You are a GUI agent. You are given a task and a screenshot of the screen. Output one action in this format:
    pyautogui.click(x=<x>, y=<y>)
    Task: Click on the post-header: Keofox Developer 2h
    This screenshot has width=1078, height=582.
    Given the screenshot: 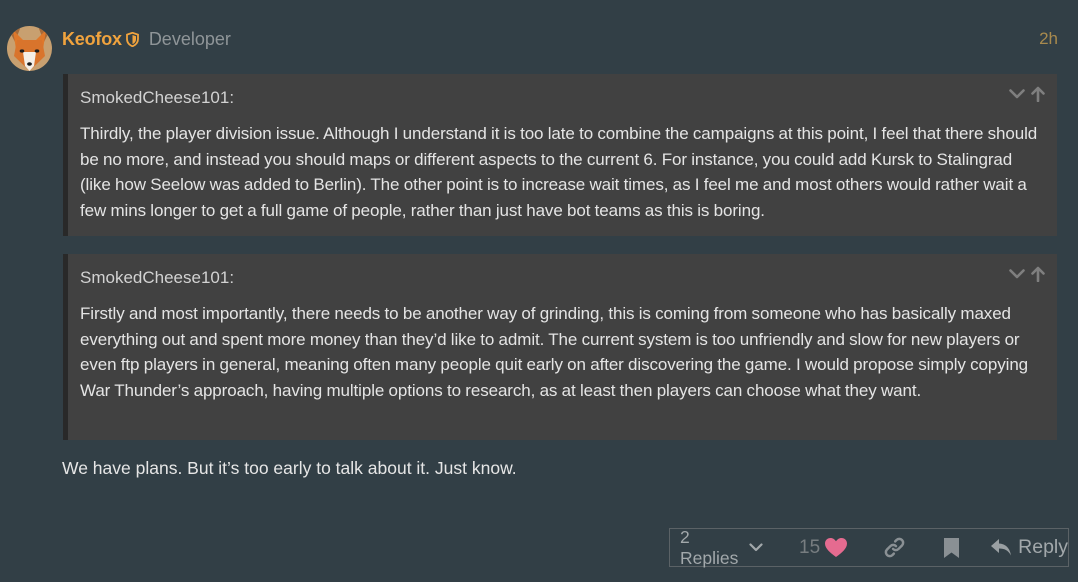 What is the action you would take?
    pyautogui.click(x=560, y=39)
    